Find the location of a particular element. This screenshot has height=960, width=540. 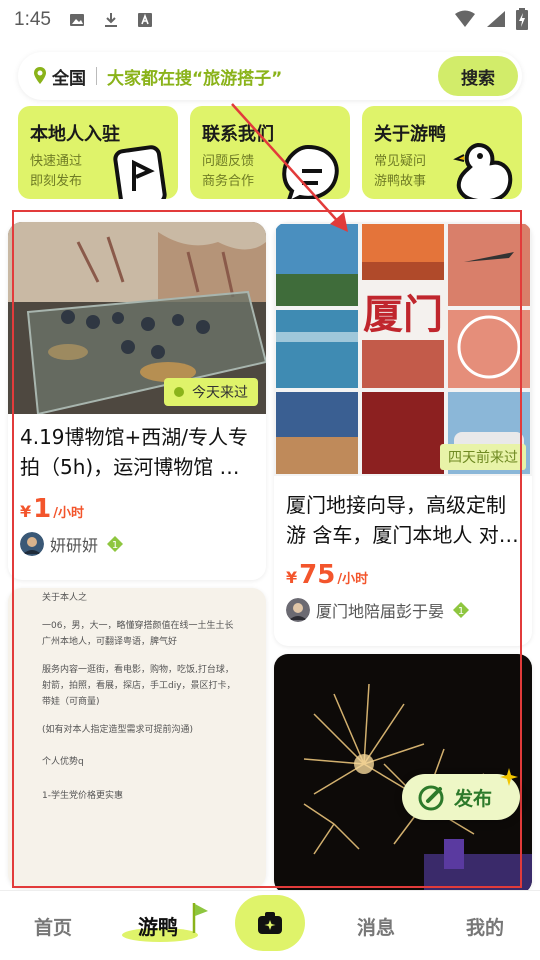

author-name: 妍研妍 is located at coordinates (74, 544).